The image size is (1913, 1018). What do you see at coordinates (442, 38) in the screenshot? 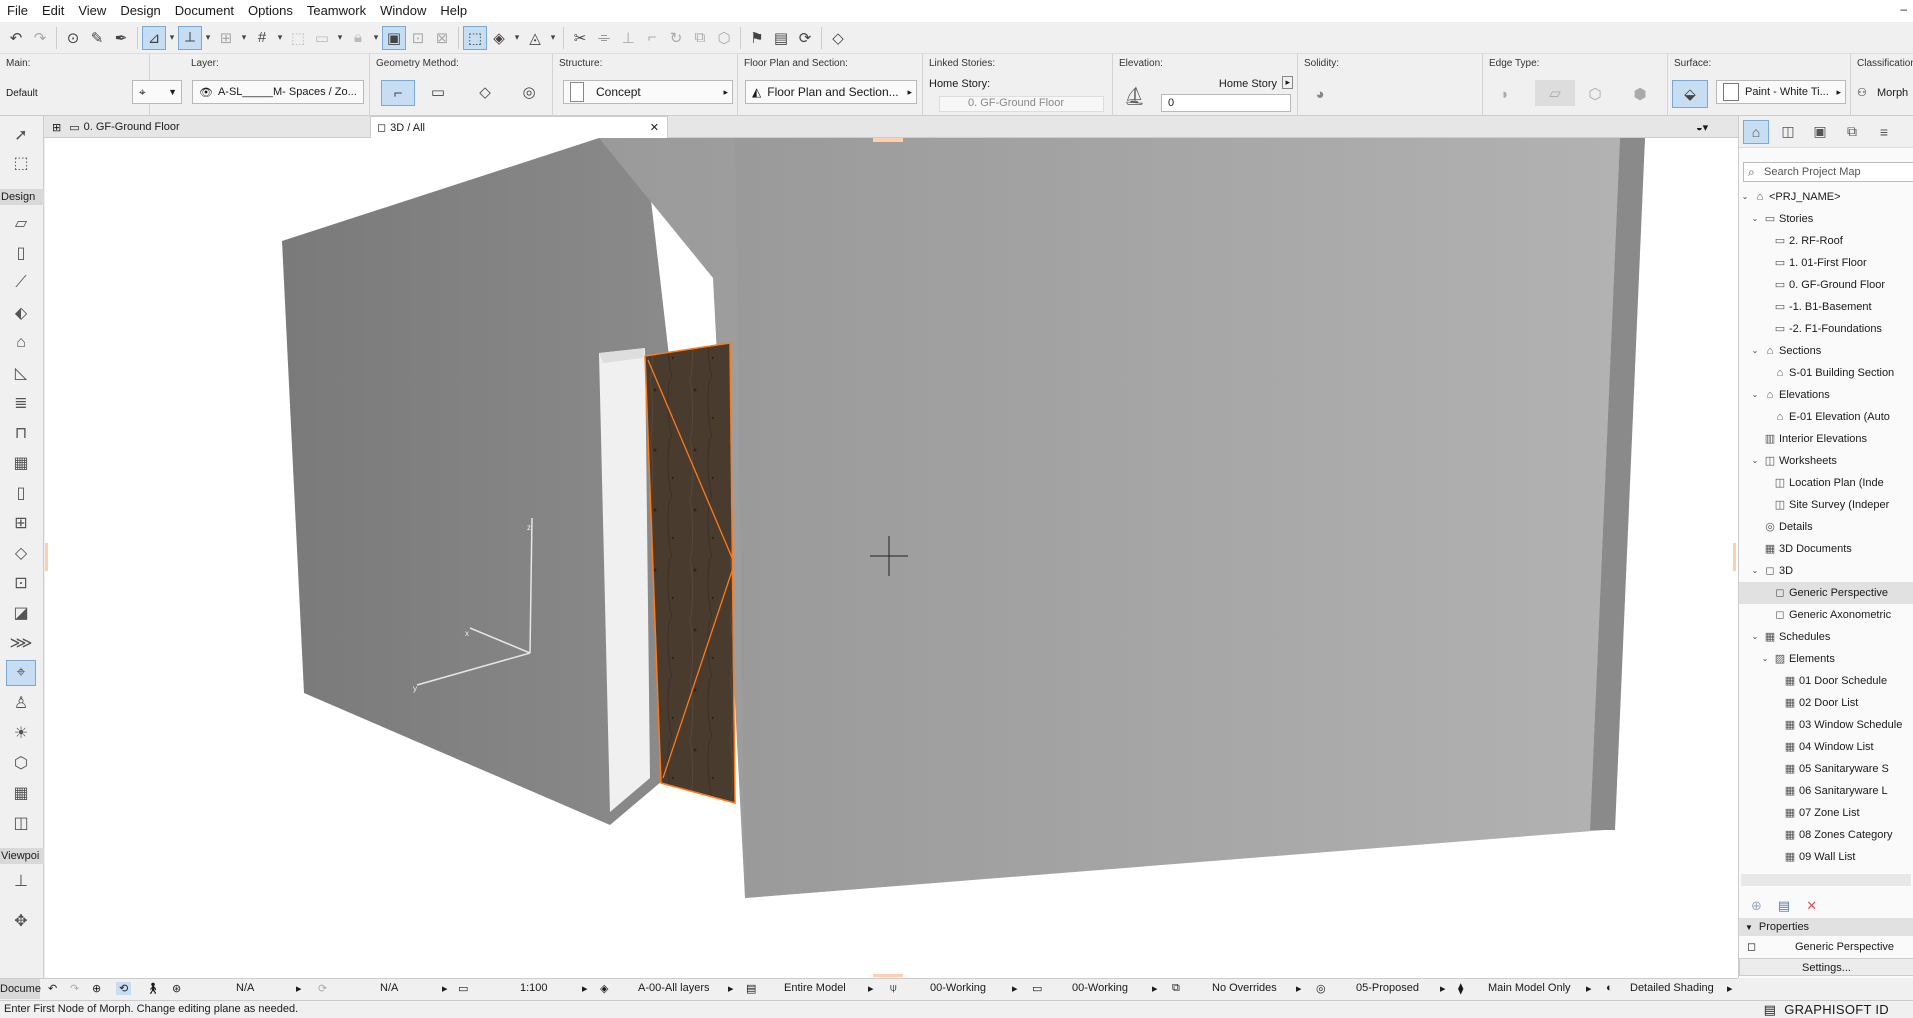
I see `distribute-icon: ⊠` at bounding box center [442, 38].